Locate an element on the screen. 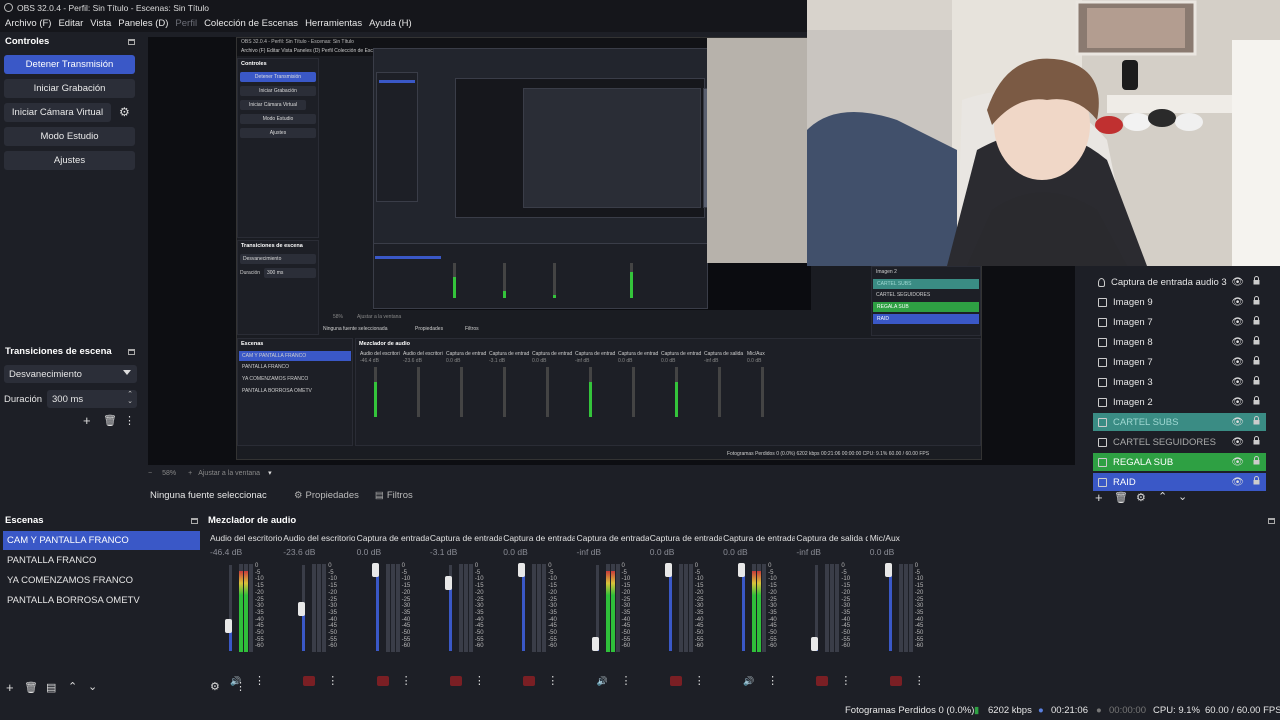 This screenshot has width=1280, height=720. menu-coleccion: Colección de Escenas is located at coordinates (251, 23).